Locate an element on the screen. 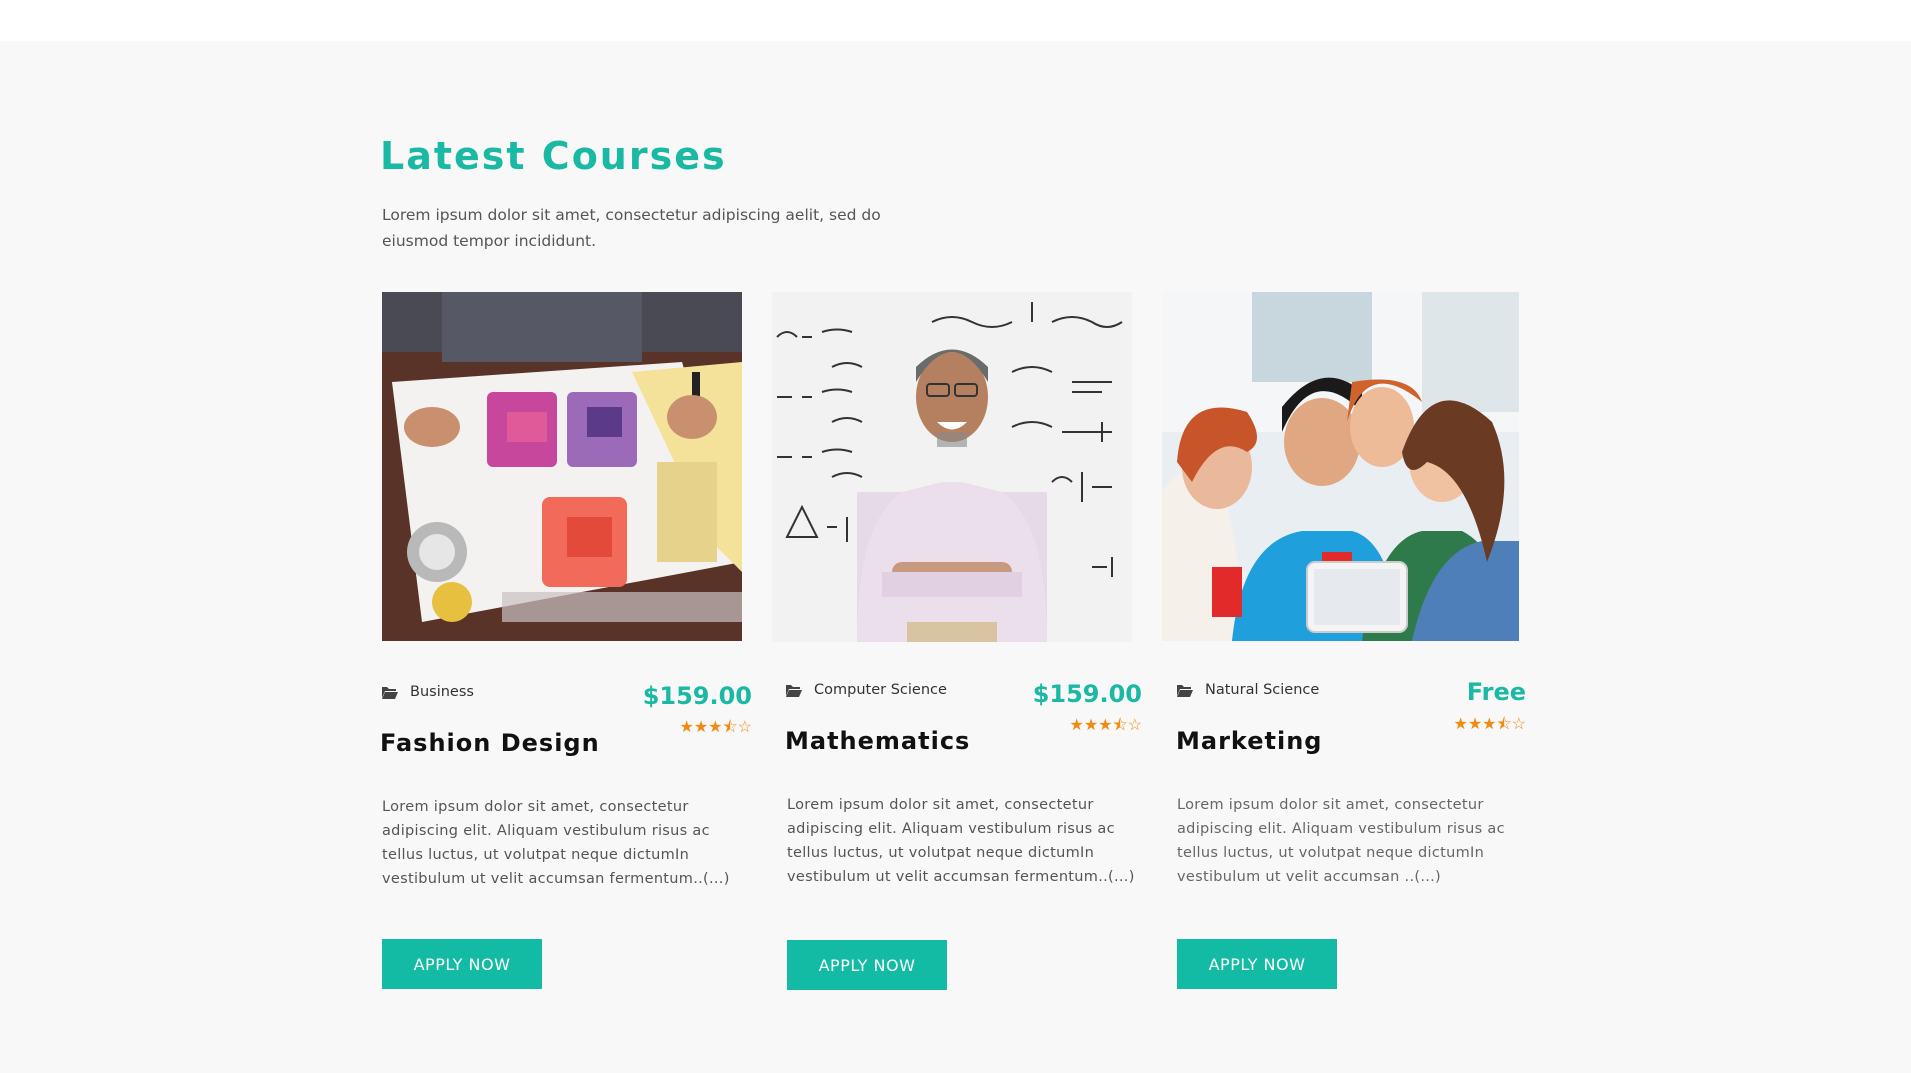 Image resolution: width=1911 pixels, height=1073 pixels. section-title: Latest Courses is located at coordinates (553, 156).